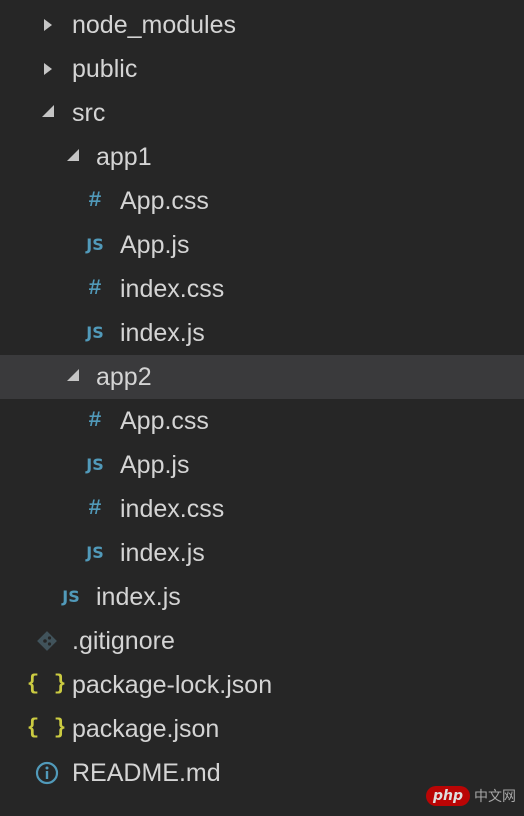 The image size is (524, 816). What do you see at coordinates (262, 465) in the screenshot?
I see `file-app2-app-js: JS App.js` at bounding box center [262, 465].